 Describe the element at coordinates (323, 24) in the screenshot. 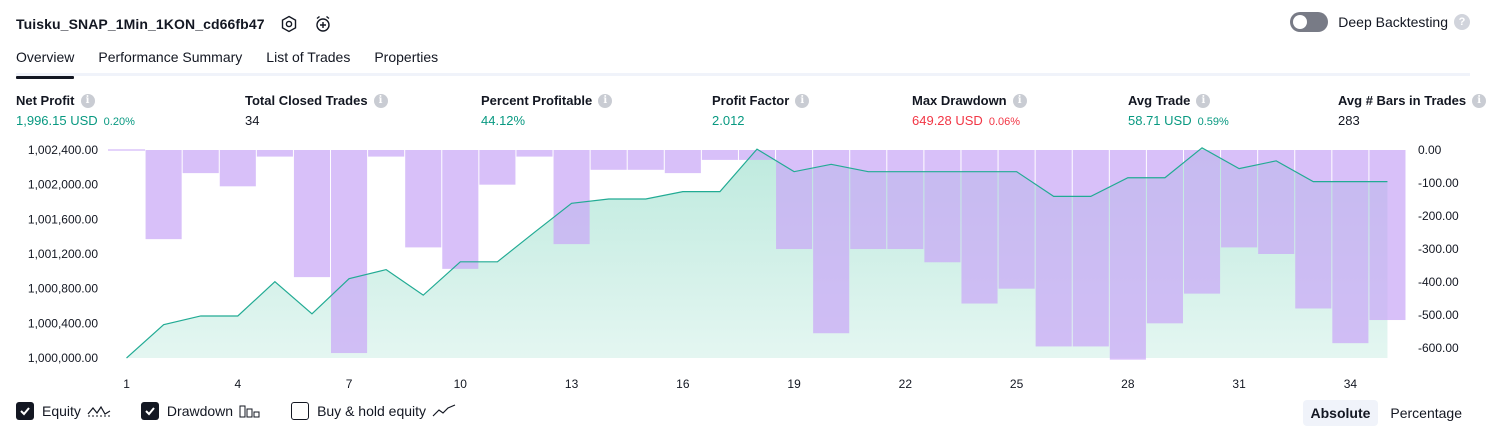

I see `add-alert-icon` at that location.